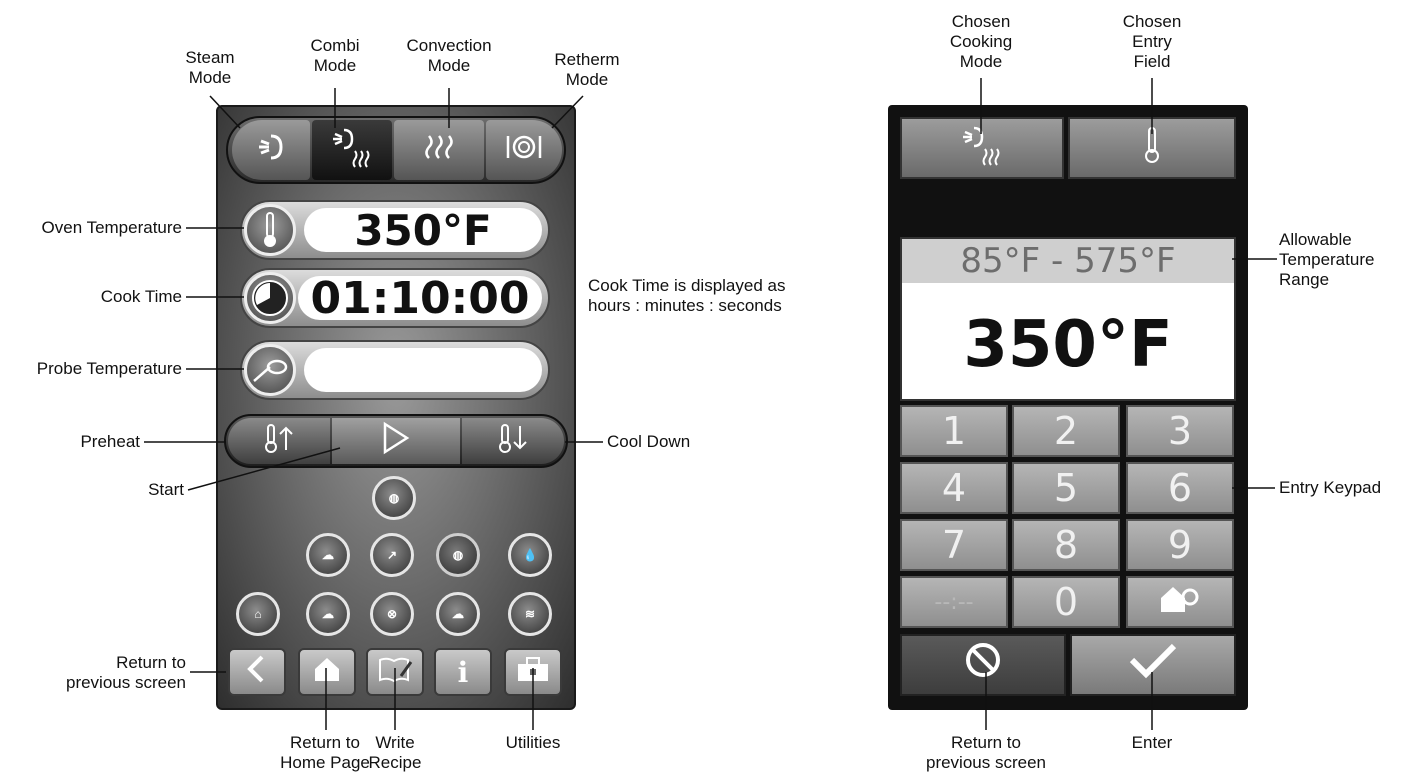 Image resolution: width=1413 pixels, height=779 pixels. I want to click on humidity-cloud-icon: ☁, so click(458, 614).